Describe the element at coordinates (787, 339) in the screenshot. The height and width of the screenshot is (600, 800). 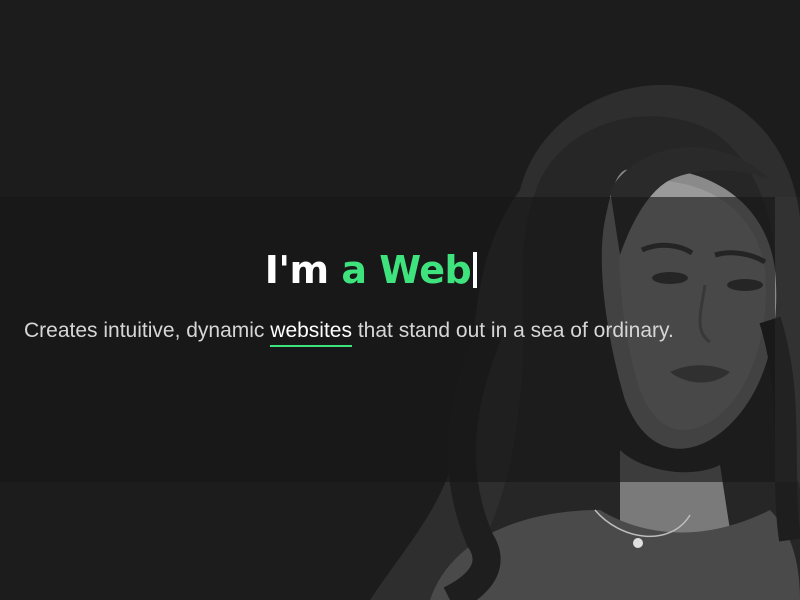
I see `hero-overlay-edge` at that location.